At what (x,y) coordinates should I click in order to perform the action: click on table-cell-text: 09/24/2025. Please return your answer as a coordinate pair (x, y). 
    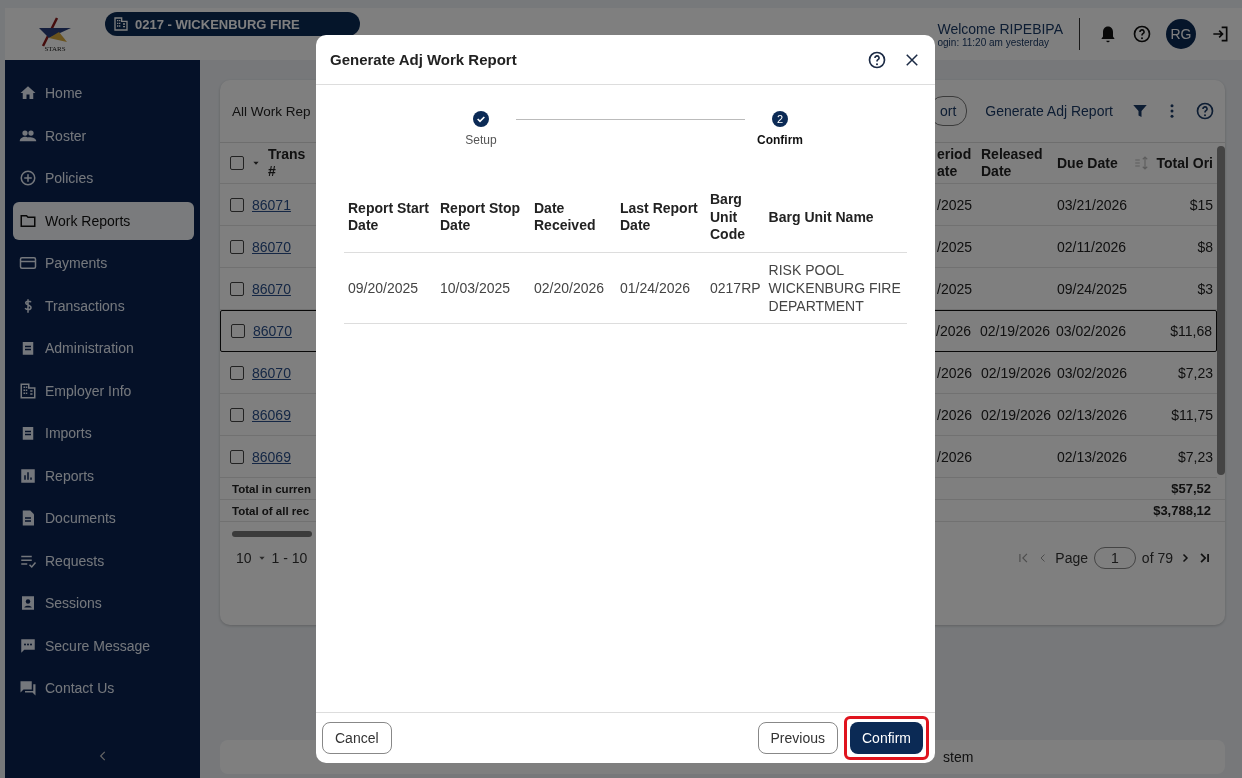
    Looking at the image, I should click on (1093, 288).